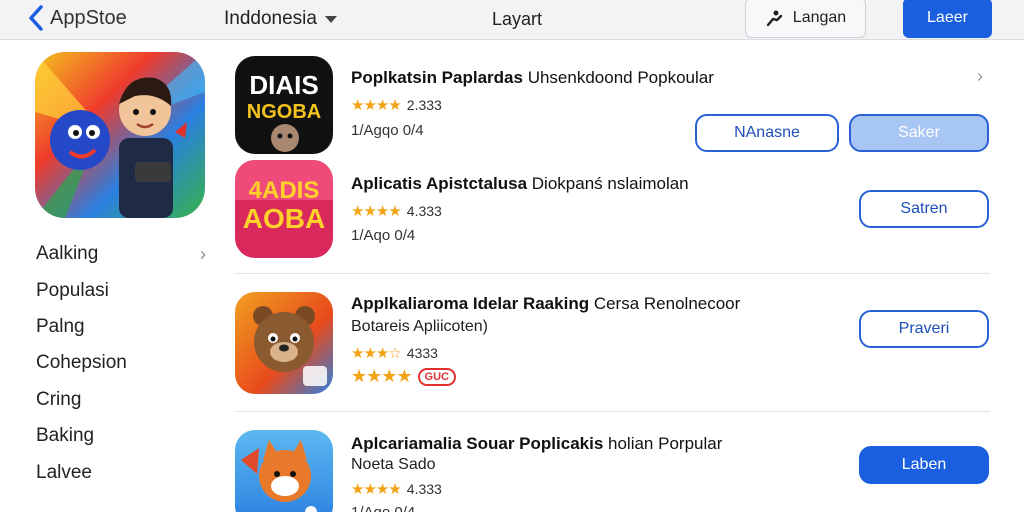 This screenshot has width=1024, height=512. I want to click on app-rating: ★★★★ 2.333, so click(396, 105).